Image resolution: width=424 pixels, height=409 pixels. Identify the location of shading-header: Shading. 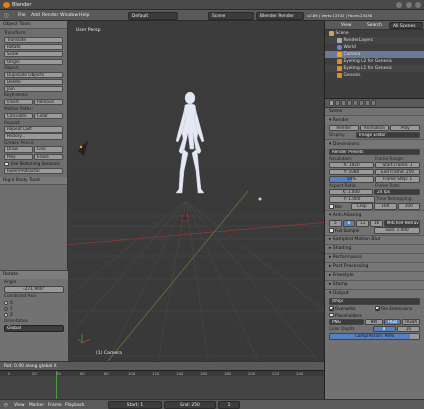
(374, 248).